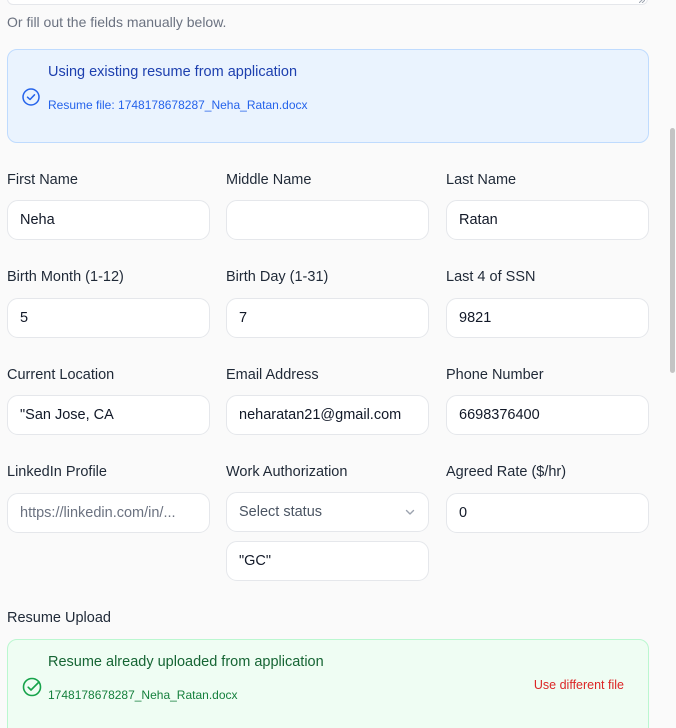 The height and width of the screenshot is (728, 676). Describe the element at coordinates (547, 318) in the screenshot. I see `ssn-last4-field: 9821` at that location.